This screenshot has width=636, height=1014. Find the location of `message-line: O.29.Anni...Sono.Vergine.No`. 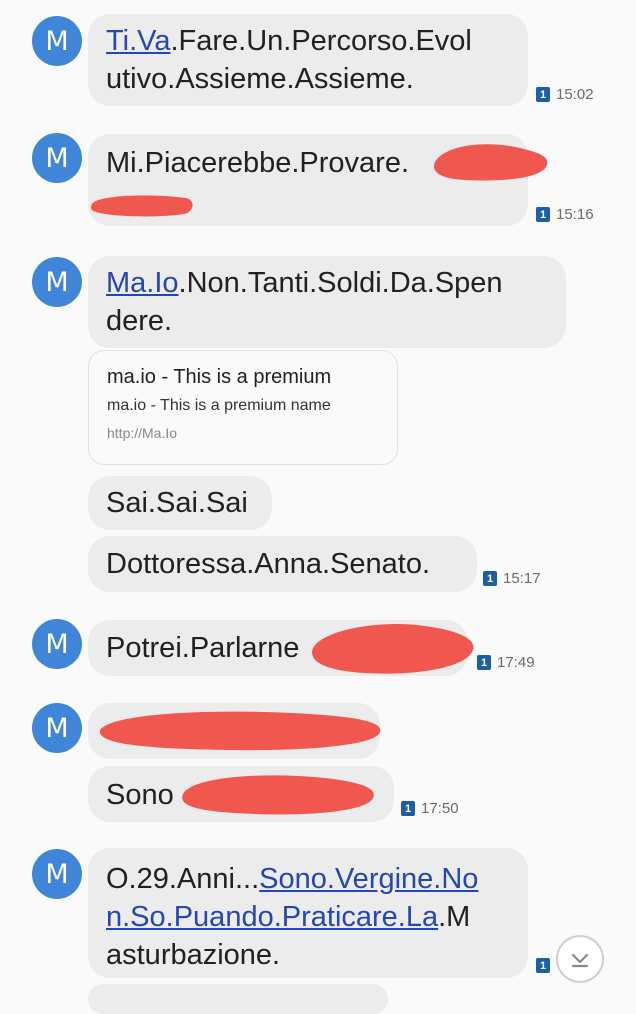

message-line: O.29.Anni...Sono.Vergine.No is located at coordinates (308, 879).